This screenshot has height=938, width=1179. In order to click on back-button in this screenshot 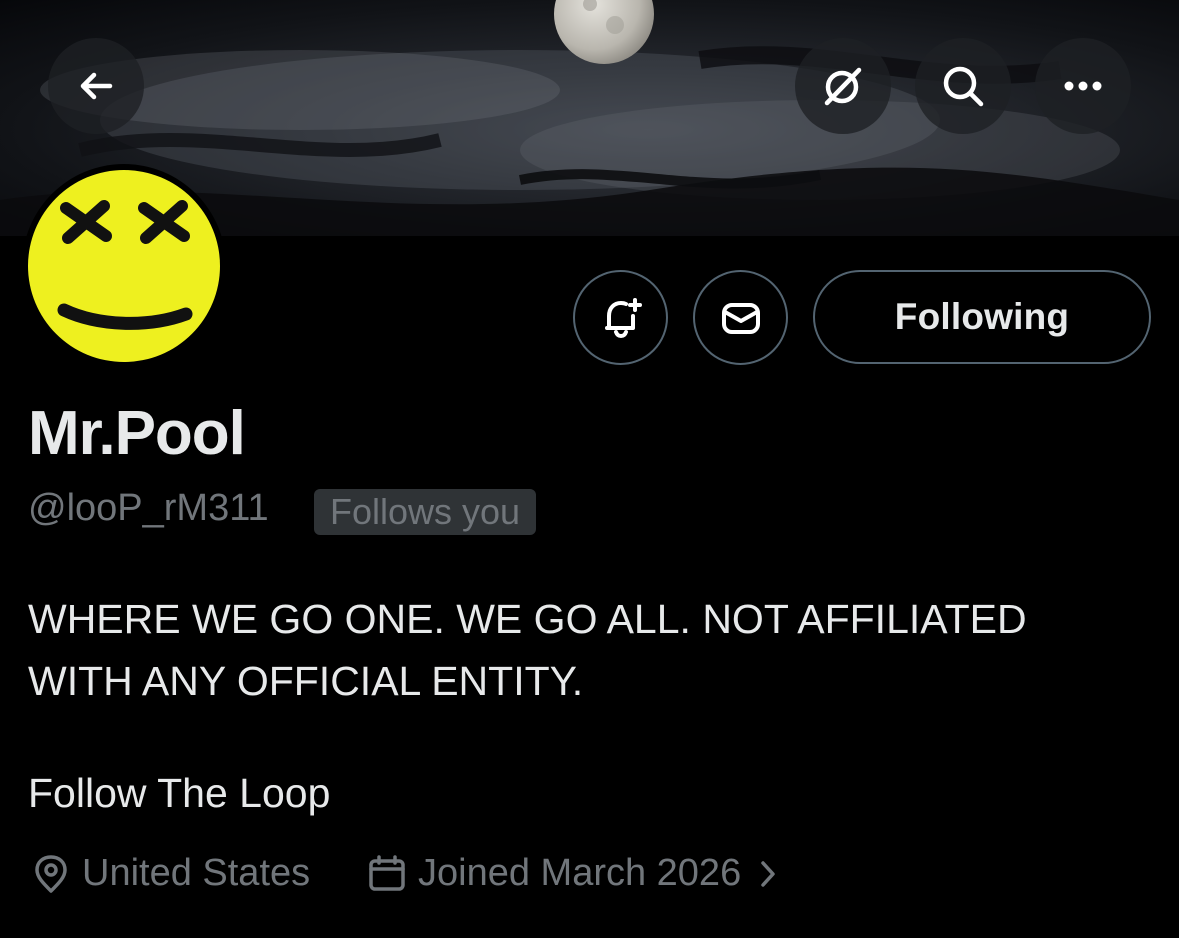, I will do `click(96, 86)`.